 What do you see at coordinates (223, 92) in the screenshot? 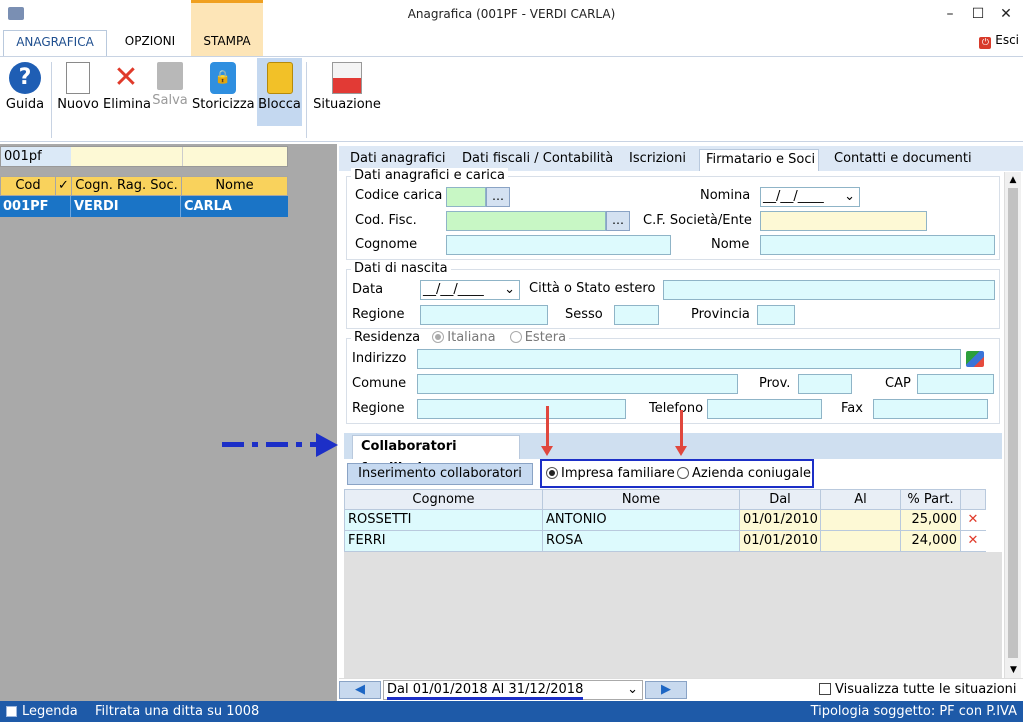
I see `storicizza-button: 🔒 Storicizza` at bounding box center [223, 92].